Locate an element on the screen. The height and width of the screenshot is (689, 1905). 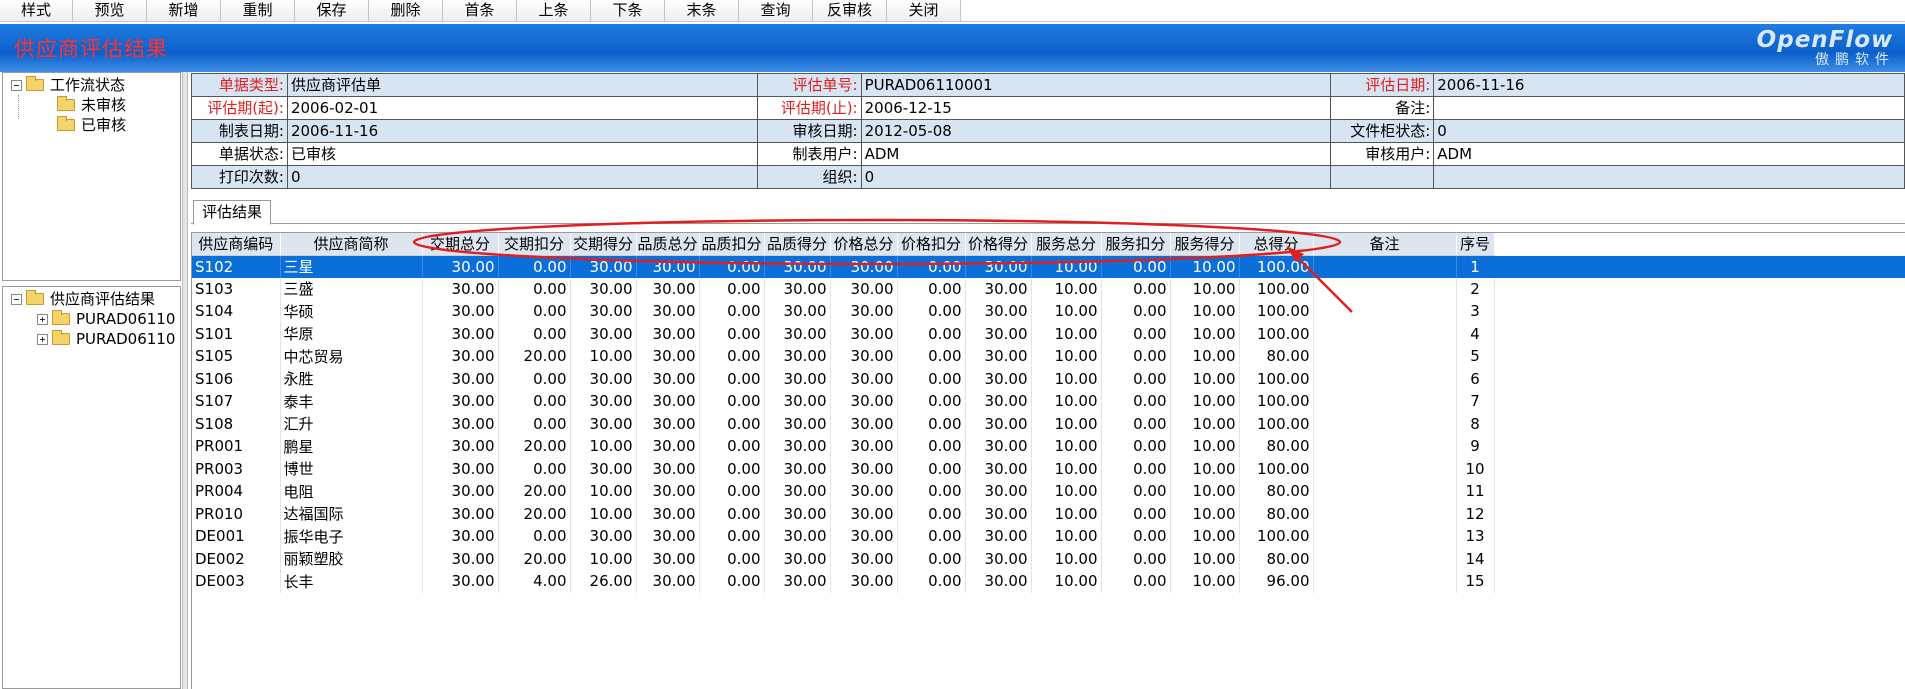
table-cell: 丽颖塑胶 is located at coordinates (351, 558).